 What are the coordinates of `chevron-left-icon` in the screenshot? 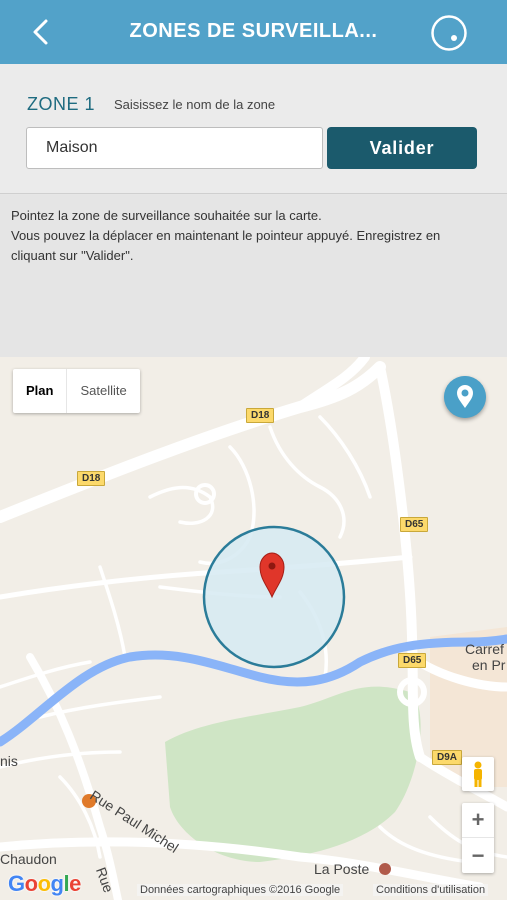 It's located at (41, 32).